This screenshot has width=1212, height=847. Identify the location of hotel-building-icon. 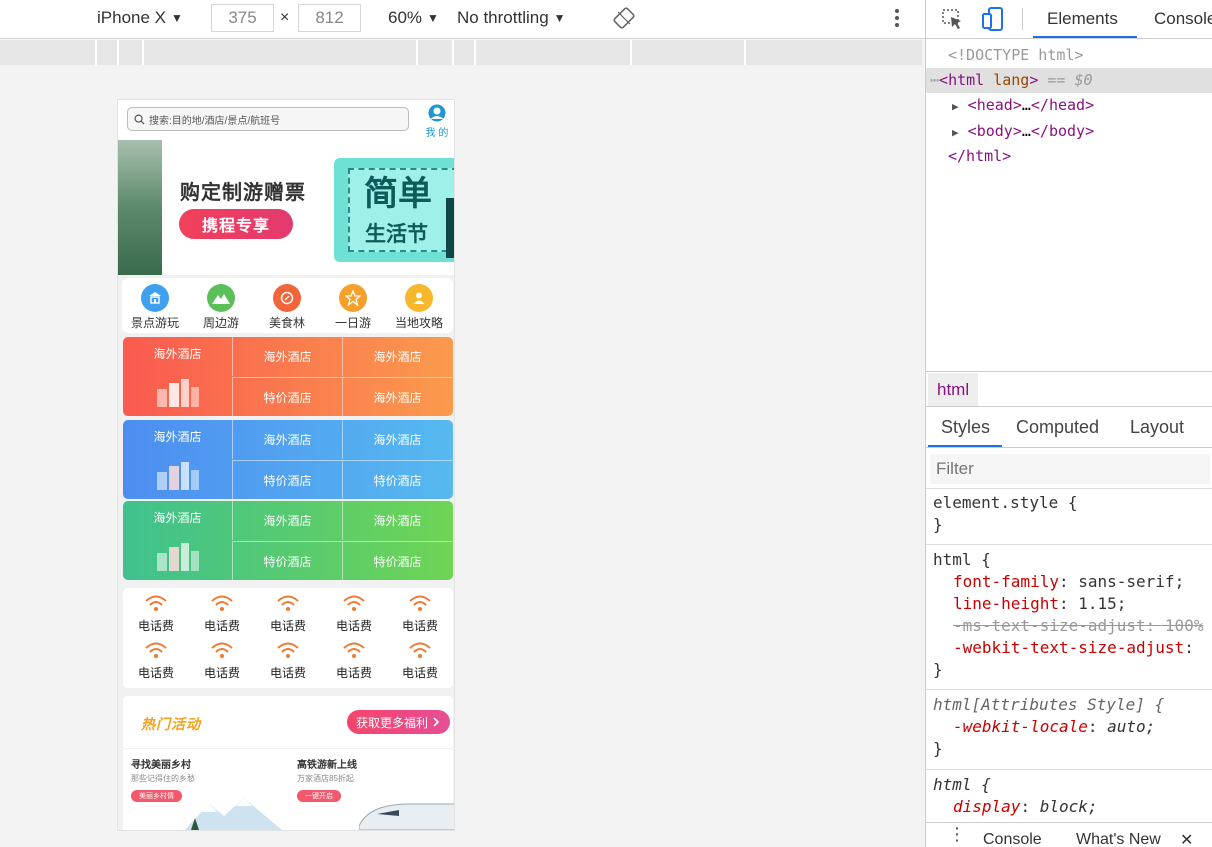
(178, 393).